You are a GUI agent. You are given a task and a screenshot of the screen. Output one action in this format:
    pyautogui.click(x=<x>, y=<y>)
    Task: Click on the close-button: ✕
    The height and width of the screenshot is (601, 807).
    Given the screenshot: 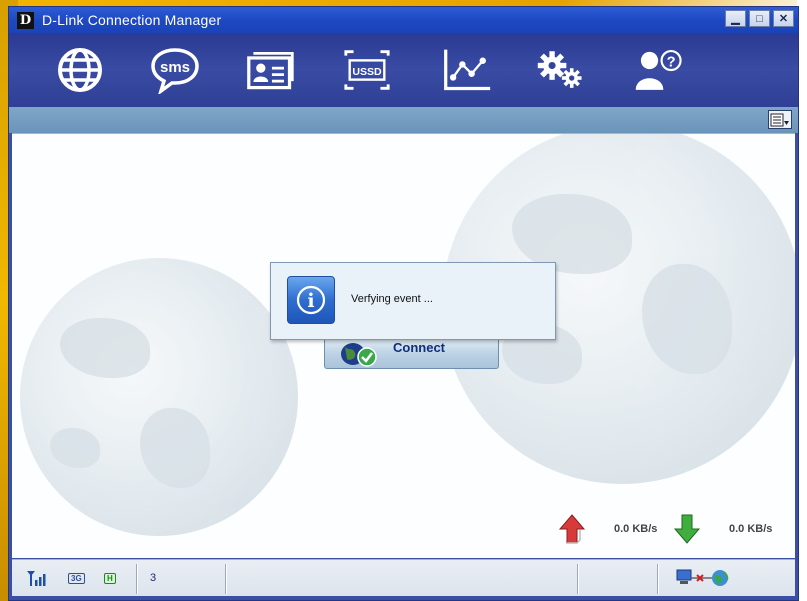 What is the action you would take?
    pyautogui.click(x=783, y=18)
    